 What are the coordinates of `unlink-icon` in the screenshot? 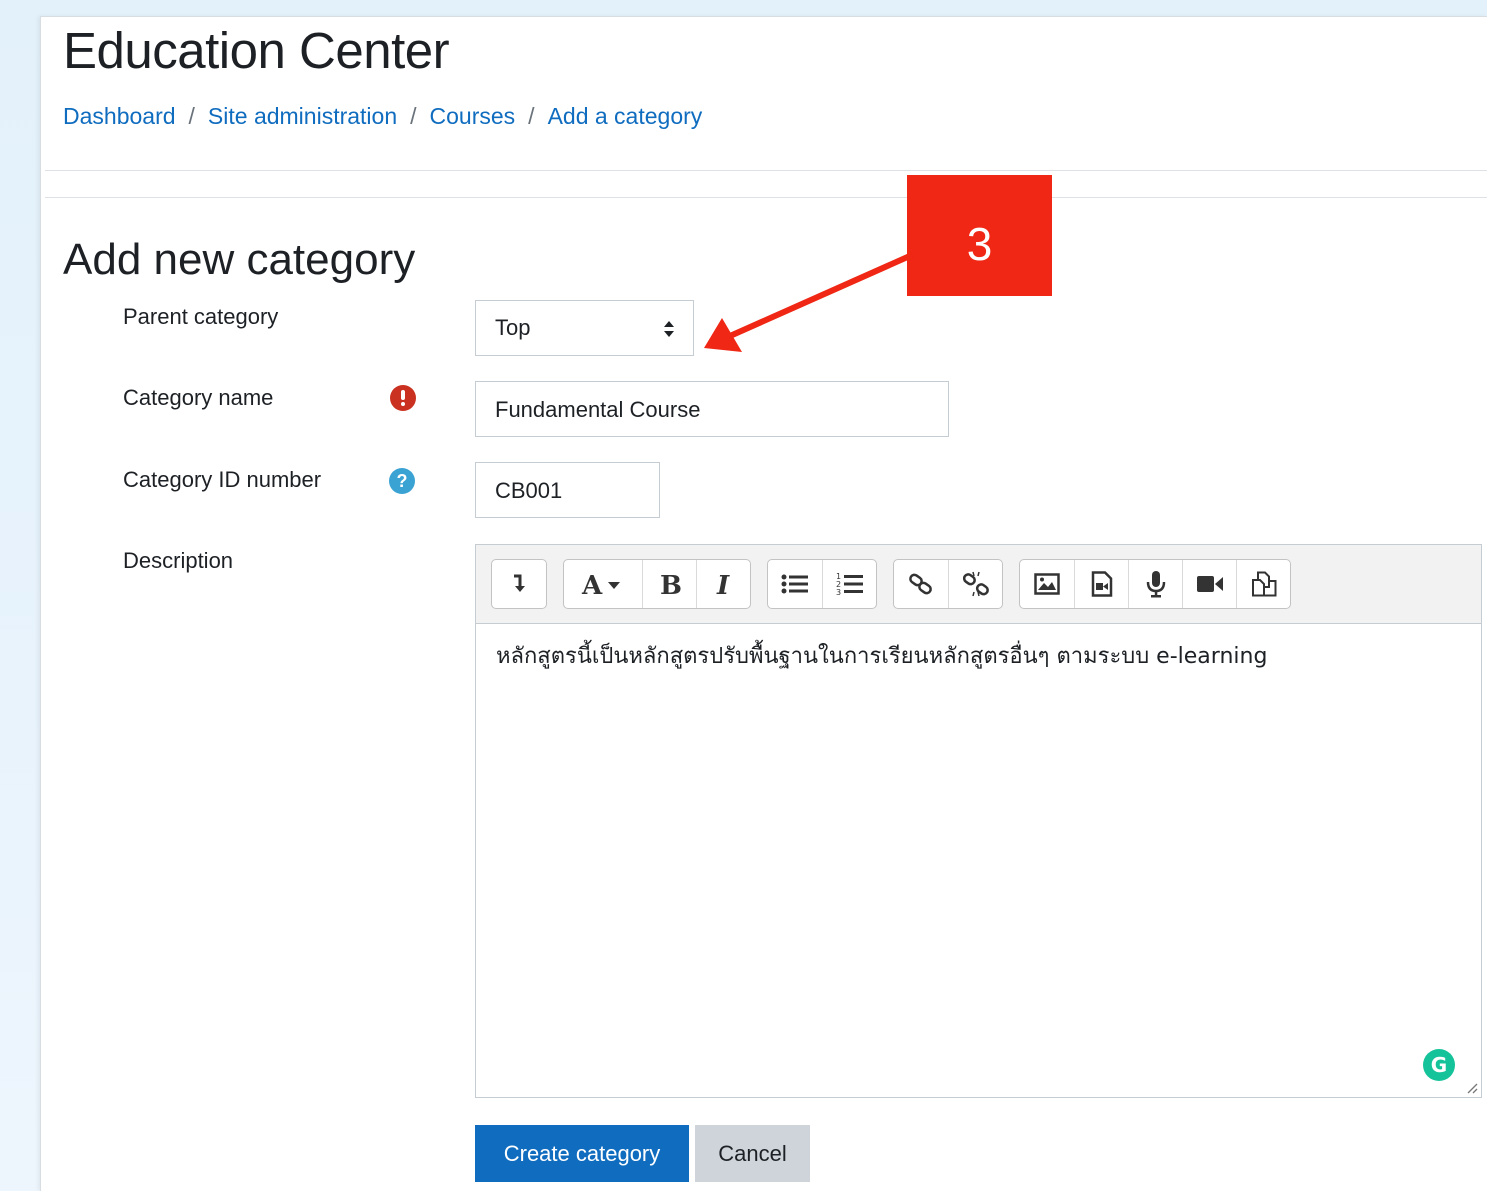 It's located at (975, 584).